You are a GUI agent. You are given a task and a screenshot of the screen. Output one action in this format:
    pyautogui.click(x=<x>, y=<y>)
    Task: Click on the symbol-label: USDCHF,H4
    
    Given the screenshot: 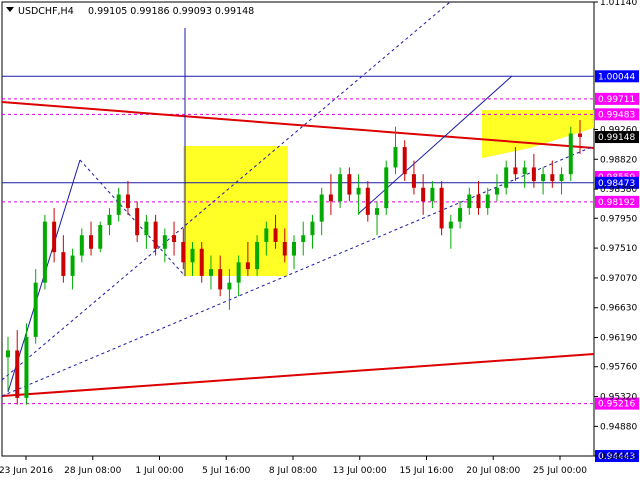 What is the action you would take?
    pyautogui.click(x=46, y=11)
    